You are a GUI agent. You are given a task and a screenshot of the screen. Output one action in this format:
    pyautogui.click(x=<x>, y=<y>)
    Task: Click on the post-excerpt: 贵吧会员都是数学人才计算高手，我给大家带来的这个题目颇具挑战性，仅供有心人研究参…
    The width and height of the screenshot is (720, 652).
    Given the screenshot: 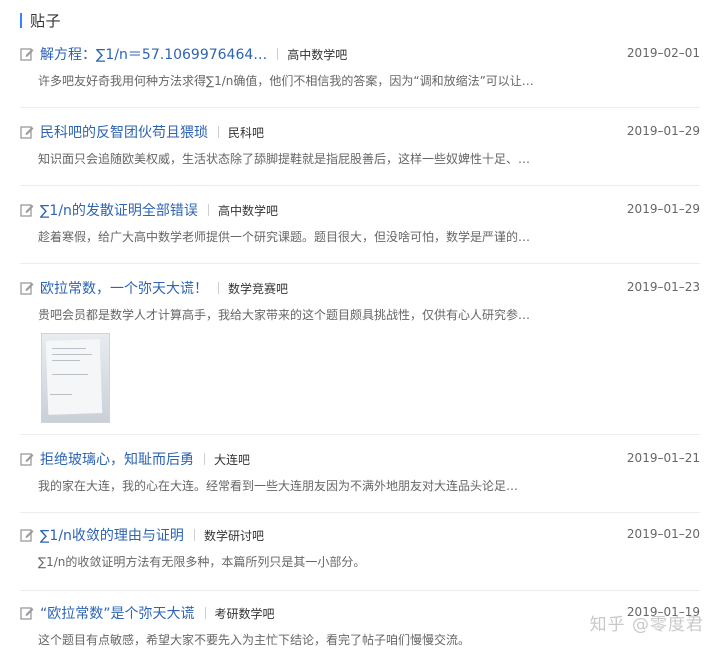 What is the action you would take?
    pyautogui.click(x=284, y=315)
    